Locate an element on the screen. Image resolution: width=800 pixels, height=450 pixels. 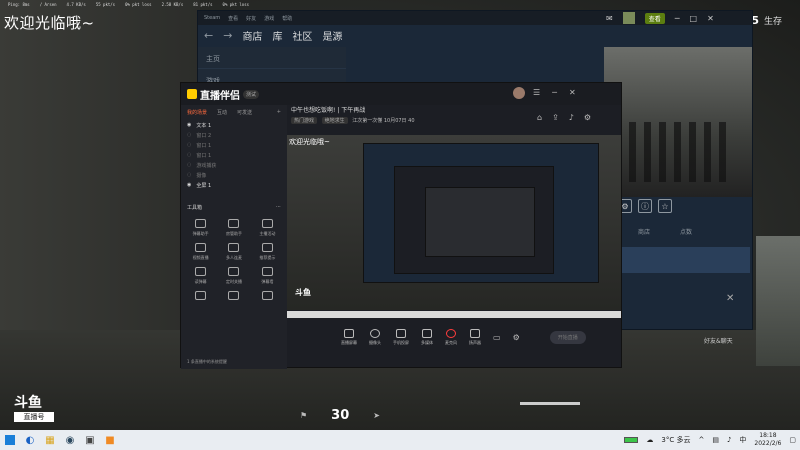
tool-item: 弹幕助手 is located at coordinates (200, 228).